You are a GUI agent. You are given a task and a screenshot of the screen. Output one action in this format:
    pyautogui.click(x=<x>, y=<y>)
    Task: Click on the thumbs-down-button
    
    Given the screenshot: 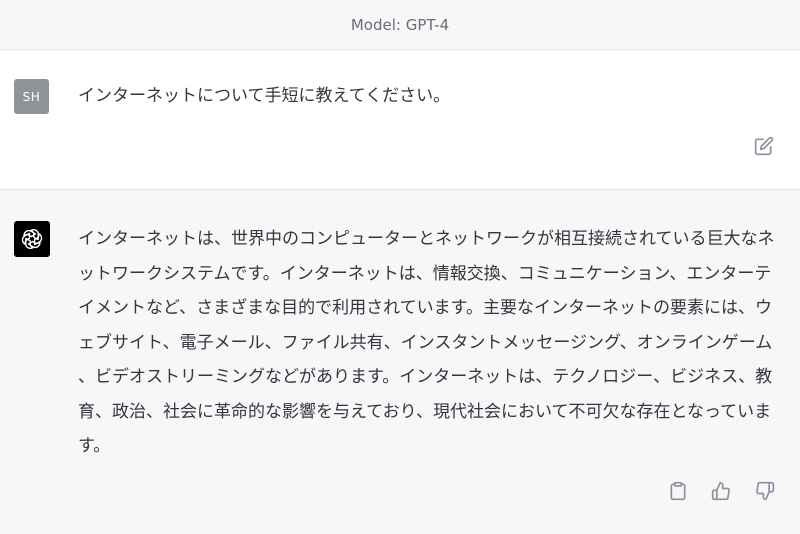 What is the action you would take?
    pyautogui.click(x=765, y=491)
    